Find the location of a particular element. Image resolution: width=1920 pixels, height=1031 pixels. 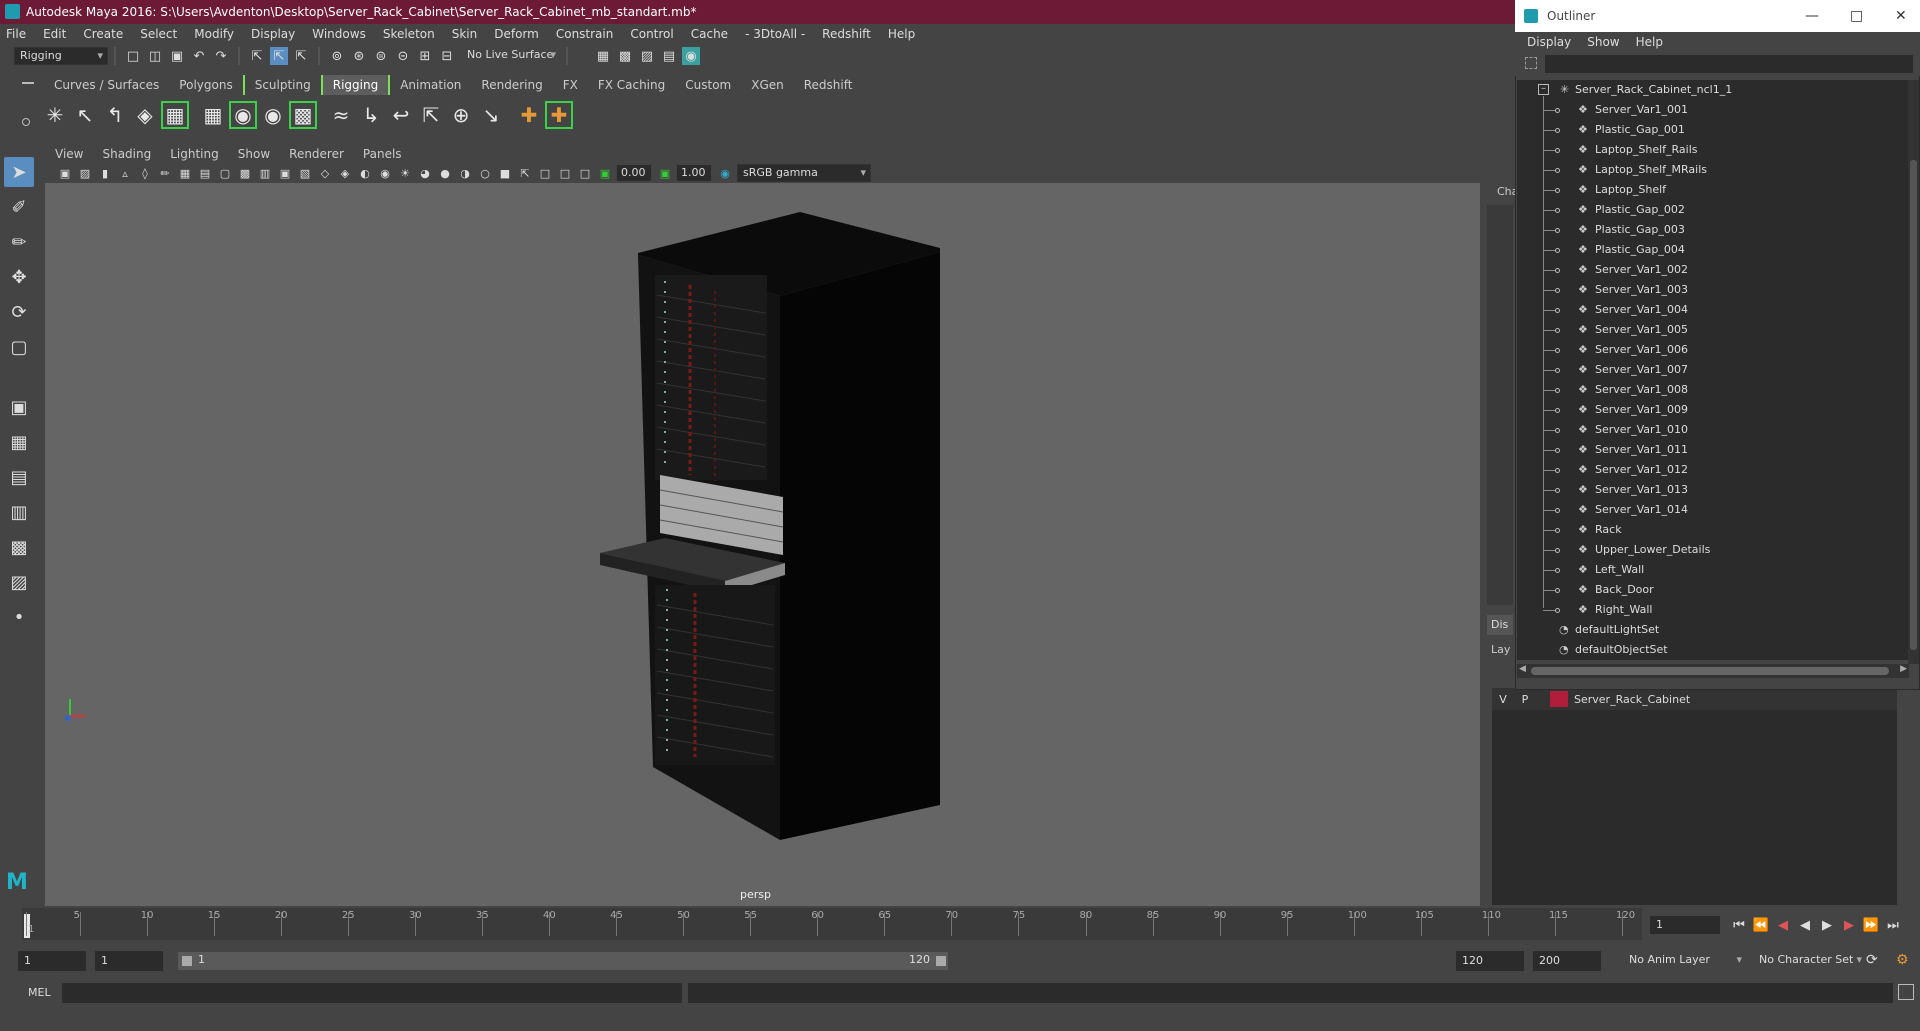

layer-name: Server_Rack_Cabinet is located at coordinates (1632, 699).